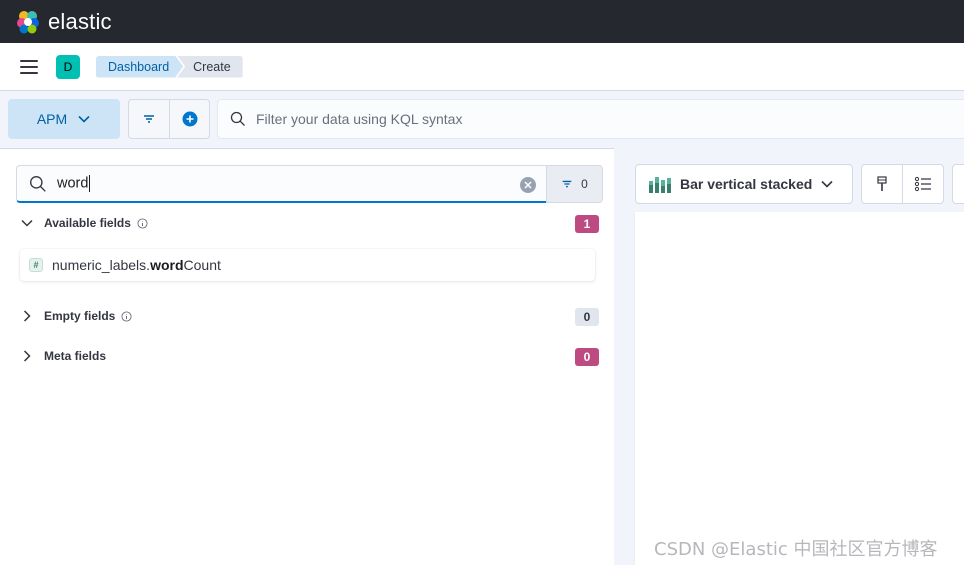 This screenshot has height=565, width=964. Describe the element at coordinates (958, 184) in the screenshot. I see `toolbar-overflow-button` at that location.